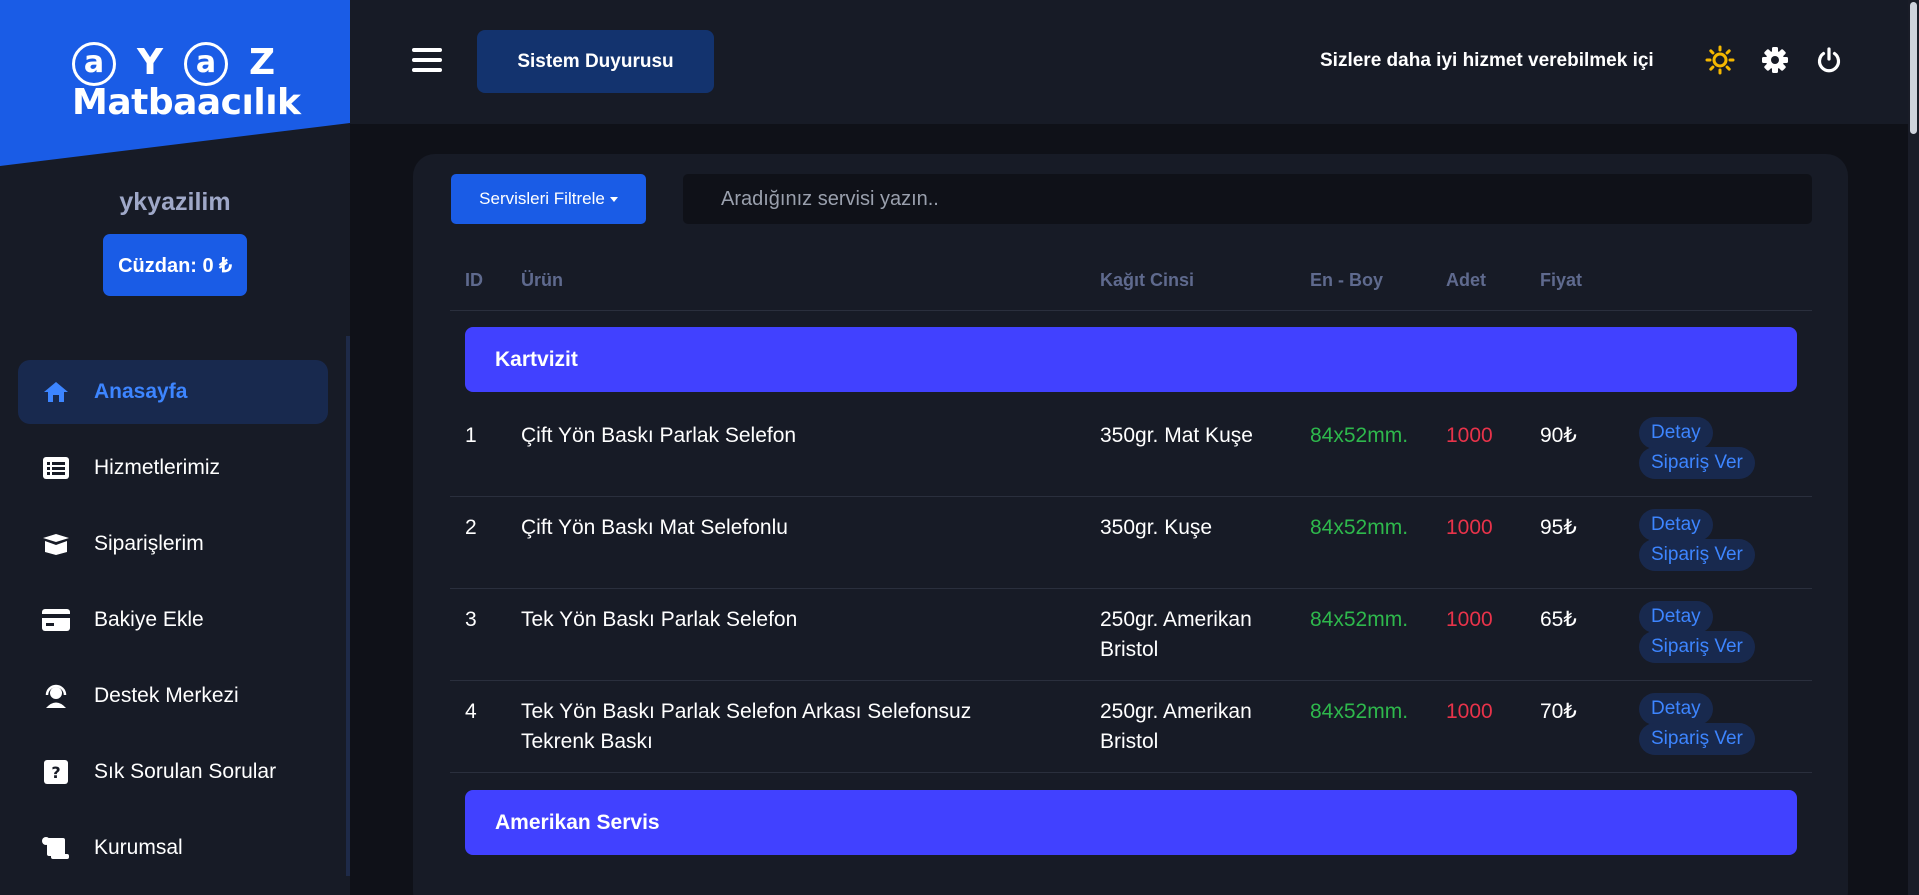 This screenshot has width=1919, height=895. Describe the element at coordinates (141, 391) in the screenshot. I see `sidebar-item-label: Anasayfa` at that location.